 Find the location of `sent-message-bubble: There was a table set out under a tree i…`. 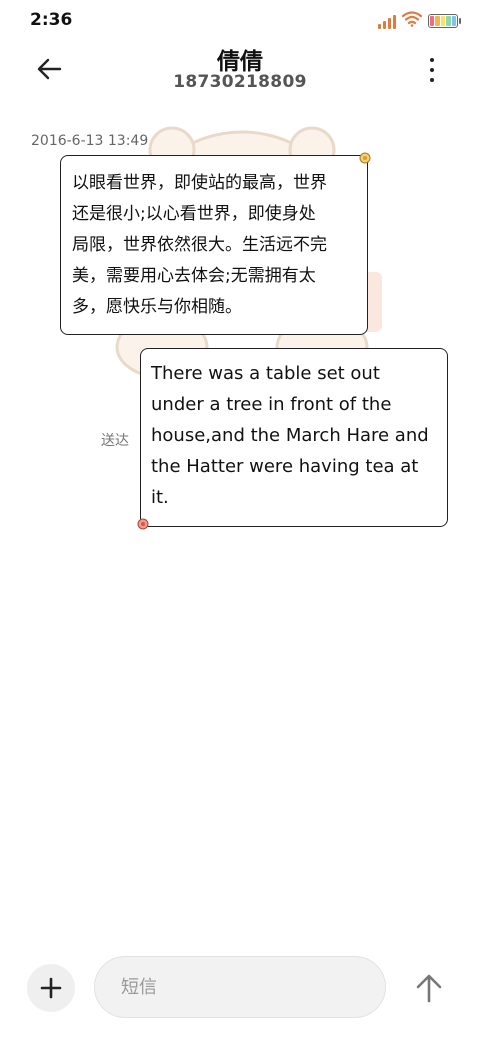

sent-message-bubble: There was a table set out under a tree i… is located at coordinates (292, 439).